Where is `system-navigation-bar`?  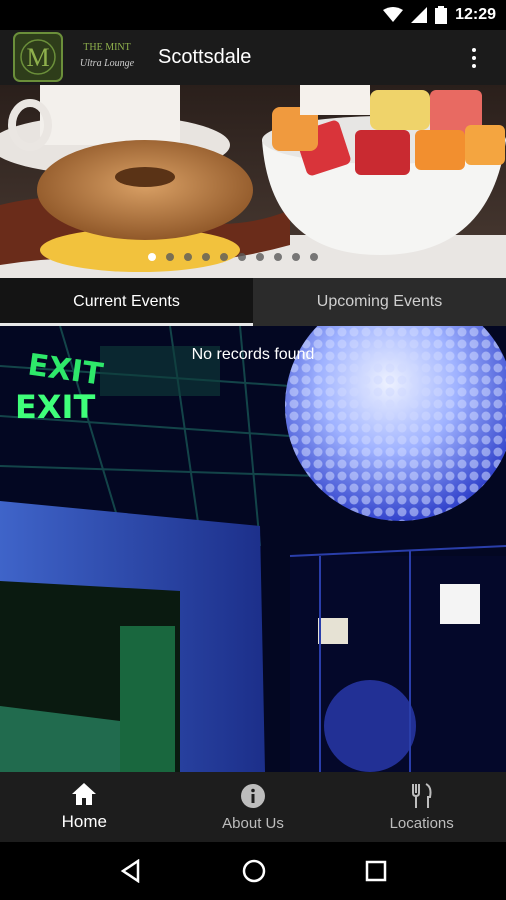 system-navigation-bar is located at coordinates (253, 871).